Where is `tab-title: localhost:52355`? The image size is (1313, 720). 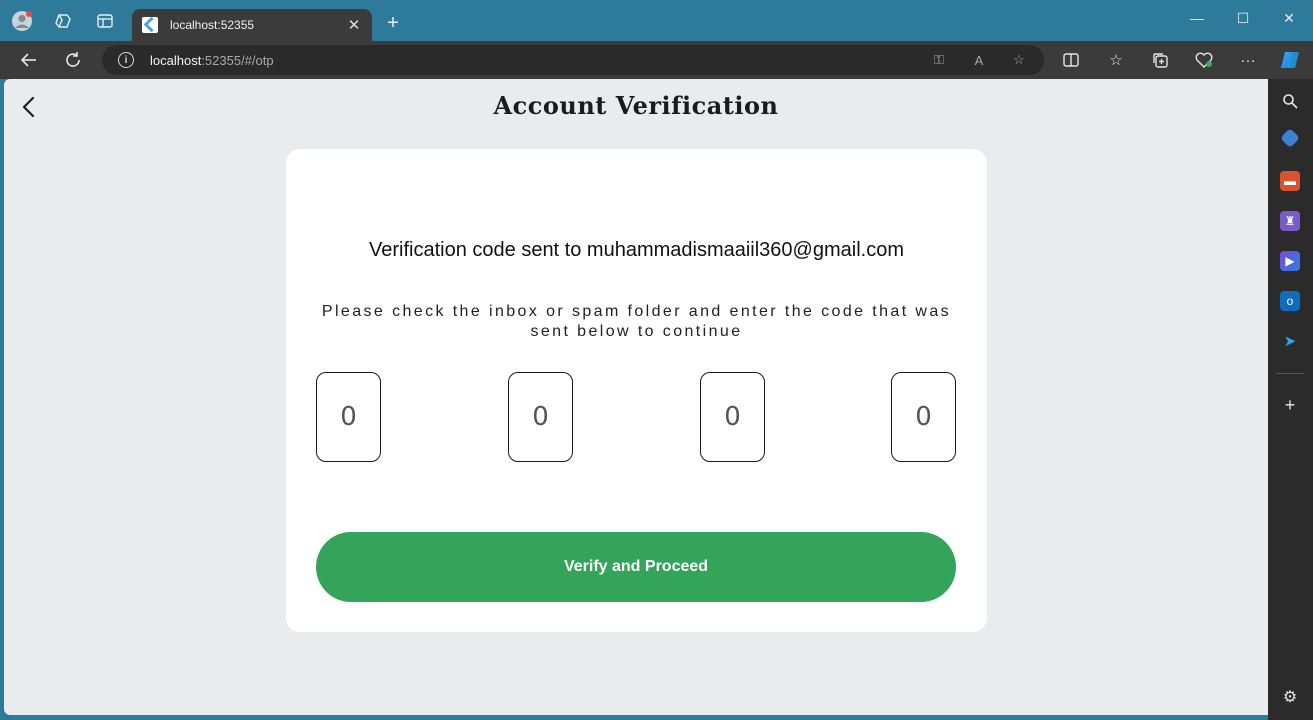 tab-title: localhost:52355 is located at coordinates (212, 25).